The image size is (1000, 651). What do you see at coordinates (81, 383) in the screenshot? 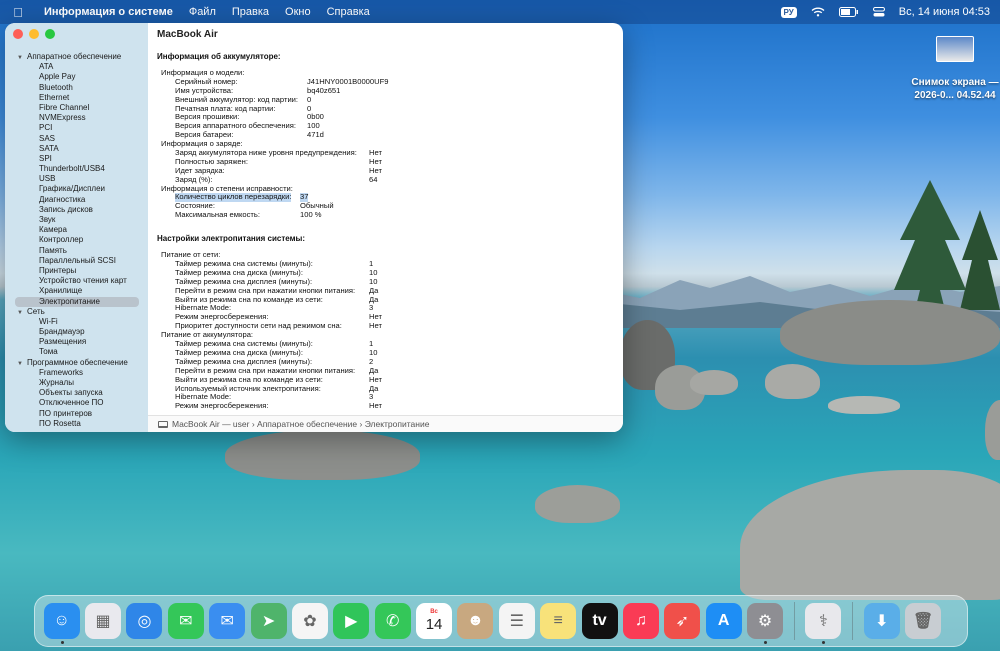
I see `sidebar-item: Журналы` at bounding box center [81, 383].